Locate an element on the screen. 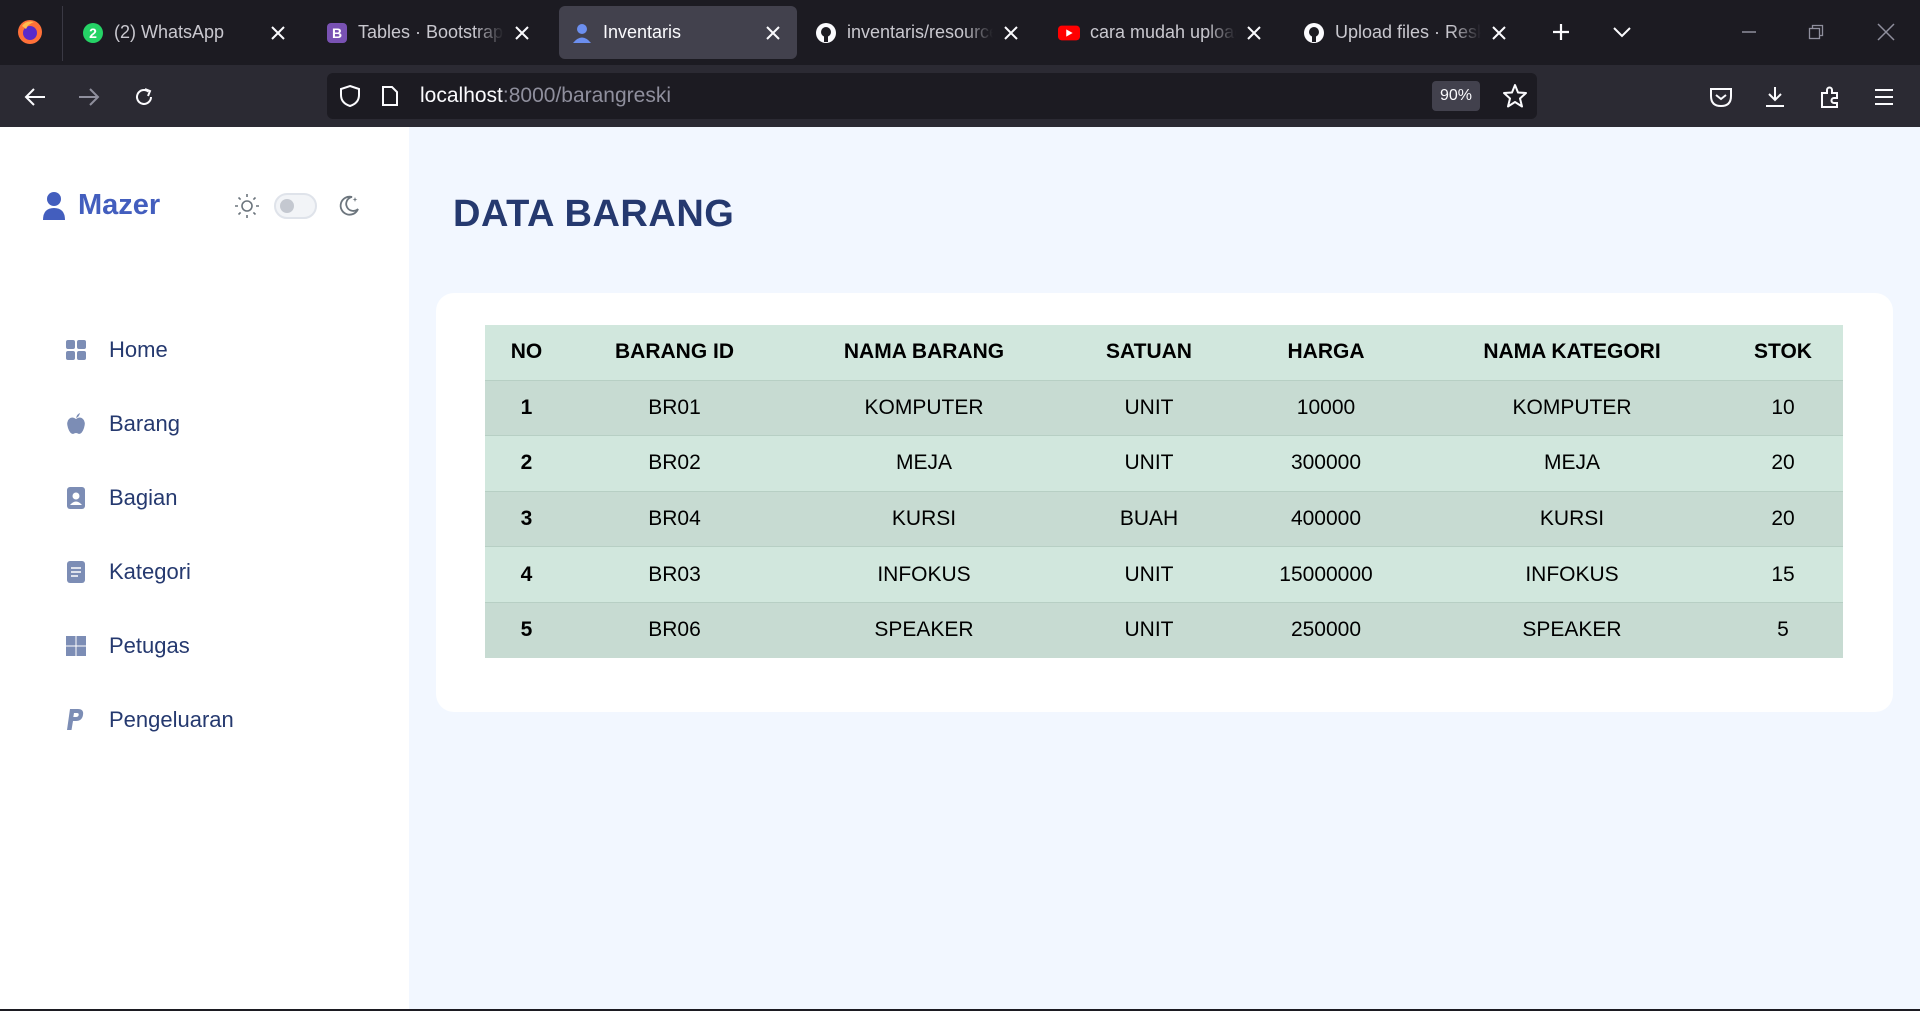  restore-icon is located at coordinates (1816, 32).